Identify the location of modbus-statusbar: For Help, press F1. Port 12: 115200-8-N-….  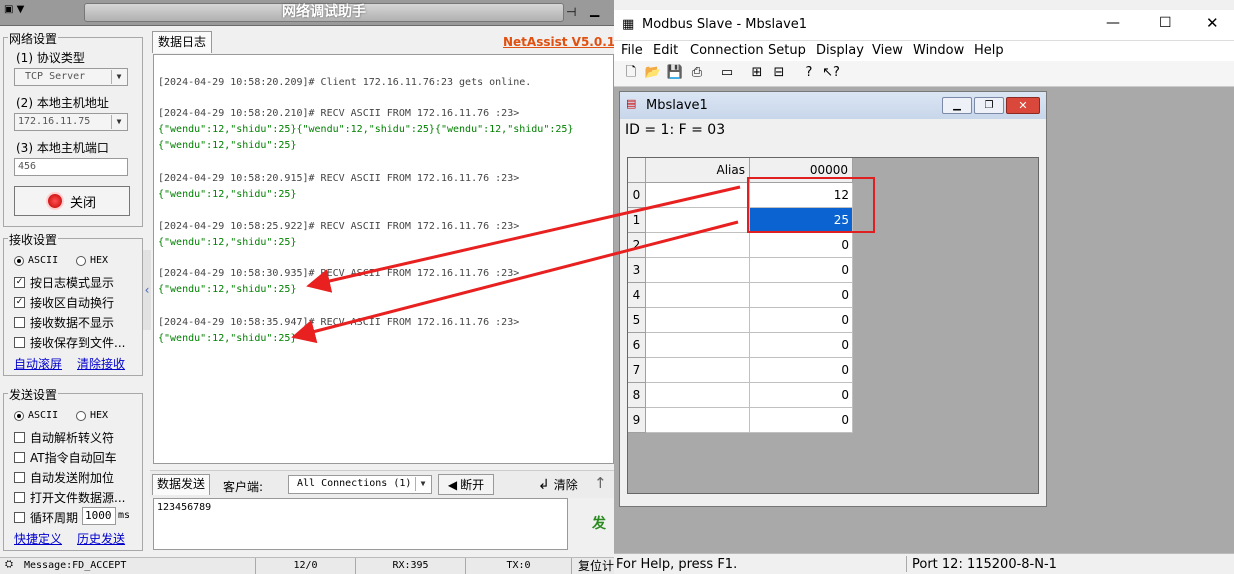
(924, 563).